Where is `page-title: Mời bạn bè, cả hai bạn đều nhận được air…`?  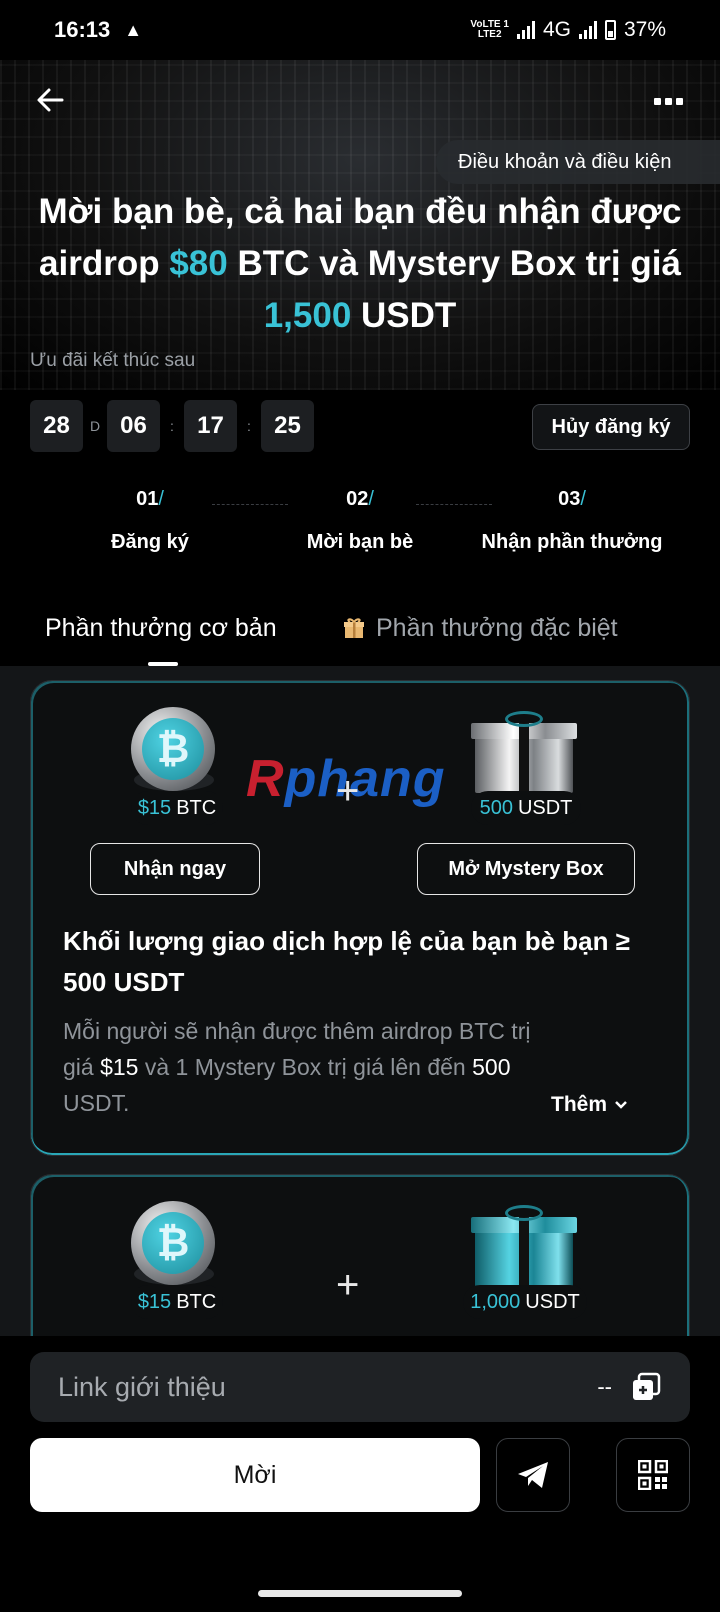
page-title: Mời bạn bè, cả hai bạn đều nhận được air… is located at coordinates (360, 264).